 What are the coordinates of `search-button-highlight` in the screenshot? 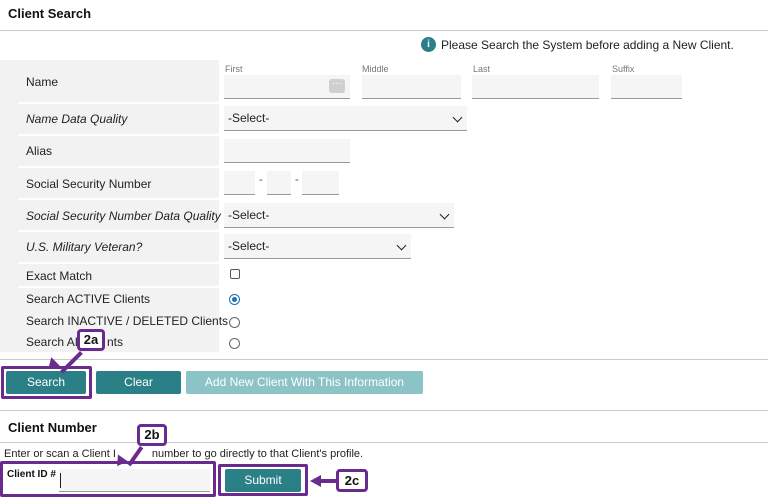 It's located at (46, 382).